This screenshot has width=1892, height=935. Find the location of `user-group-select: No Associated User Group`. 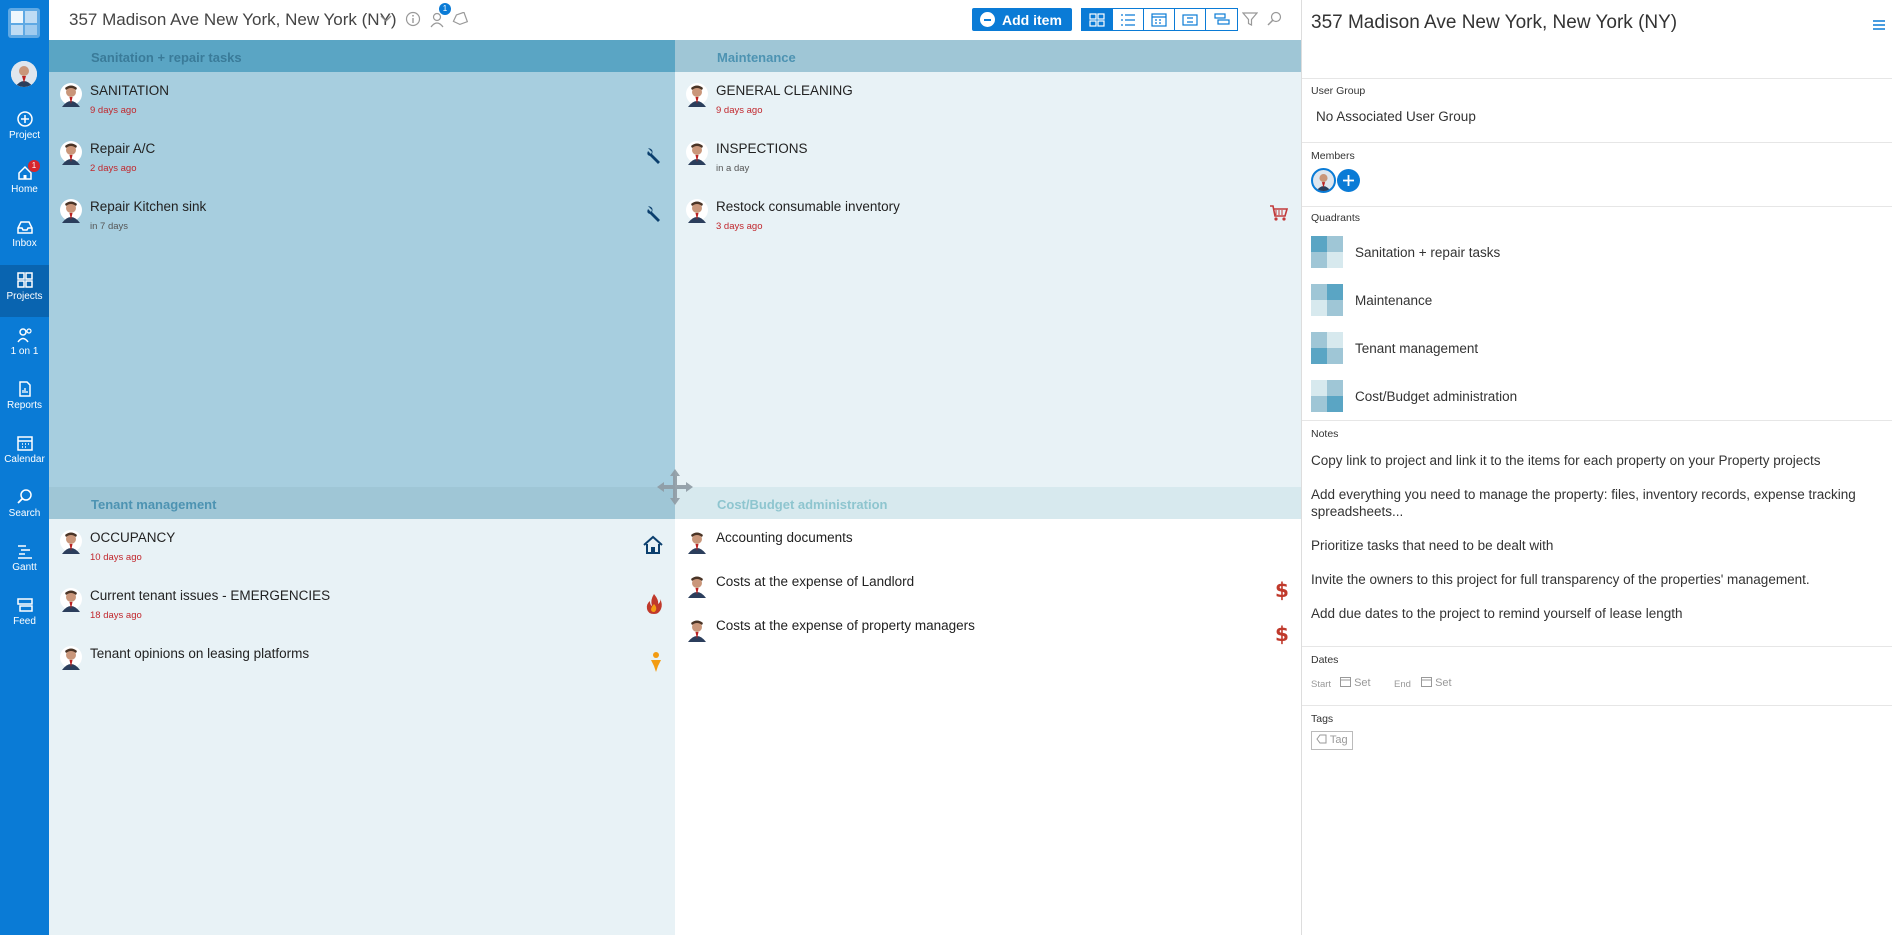

user-group-select: No Associated User Group is located at coordinates (1396, 116).